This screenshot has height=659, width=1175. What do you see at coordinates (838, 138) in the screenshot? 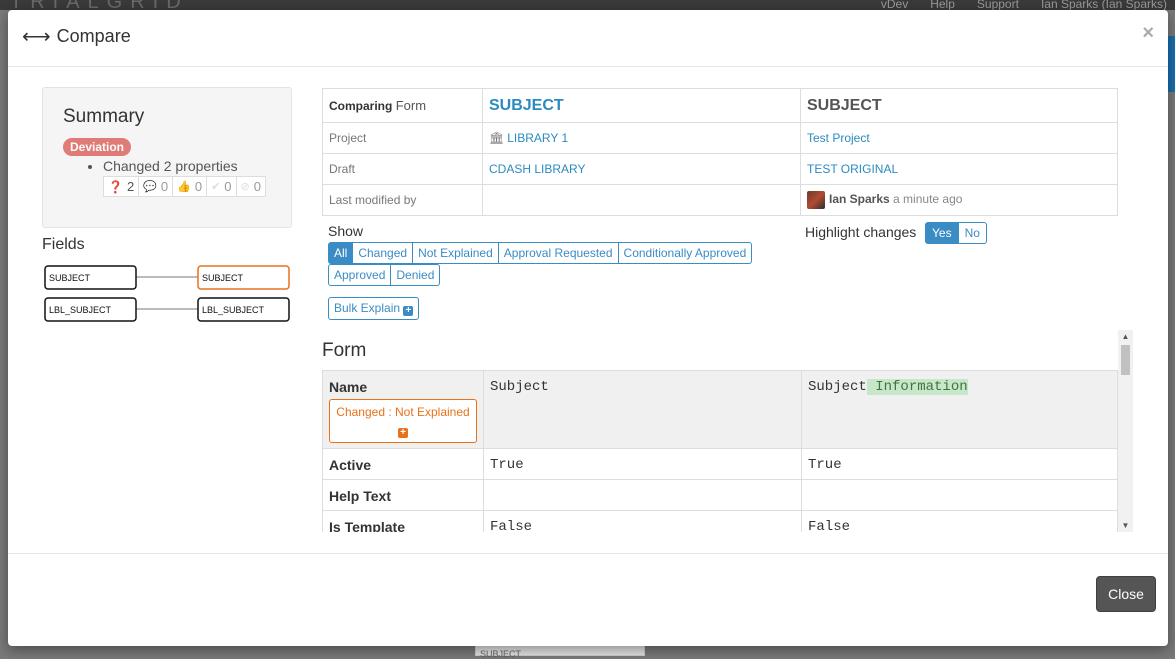
I see `right-project-link: Test Project` at bounding box center [838, 138].